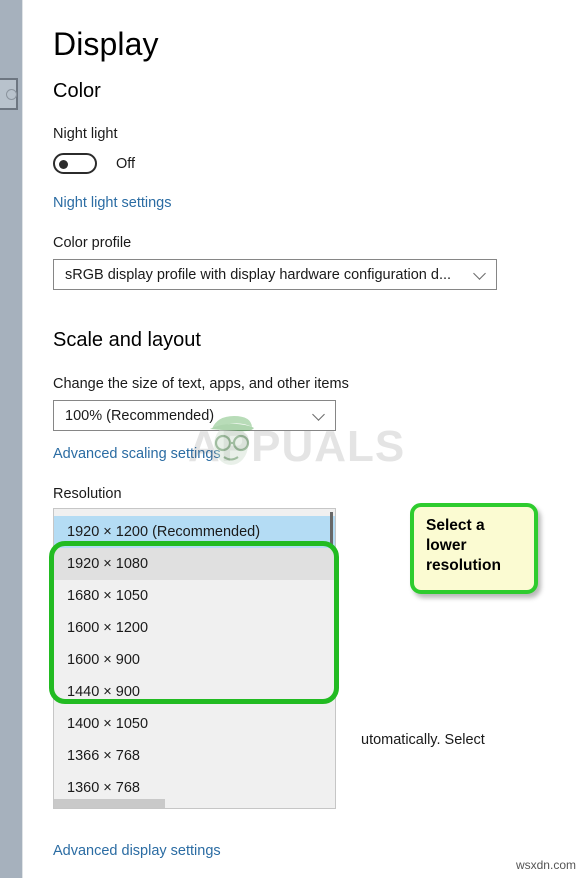 The image size is (584, 878). What do you see at coordinates (194, 628) in the screenshot?
I see `resolution-option: 1600 × 1200` at bounding box center [194, 628].